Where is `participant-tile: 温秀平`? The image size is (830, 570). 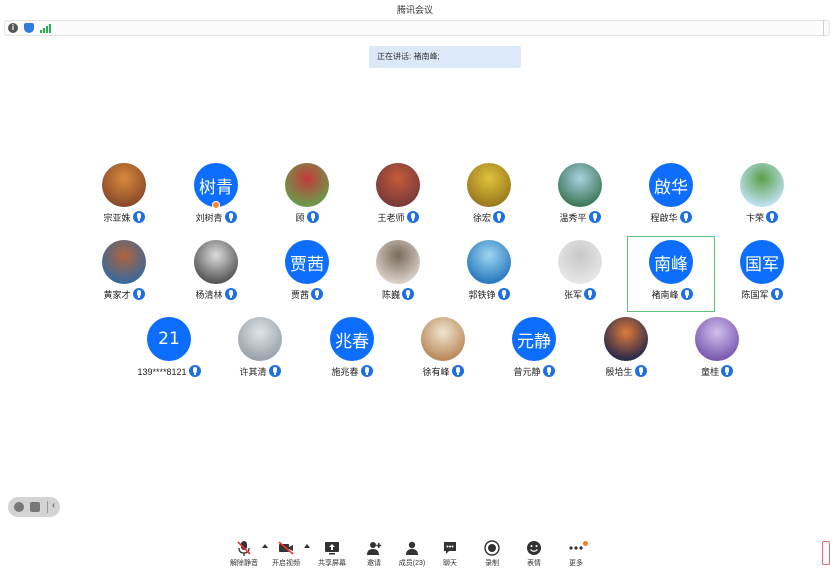 participant-tile: 温秀平 is located at coordinates (580, 197).